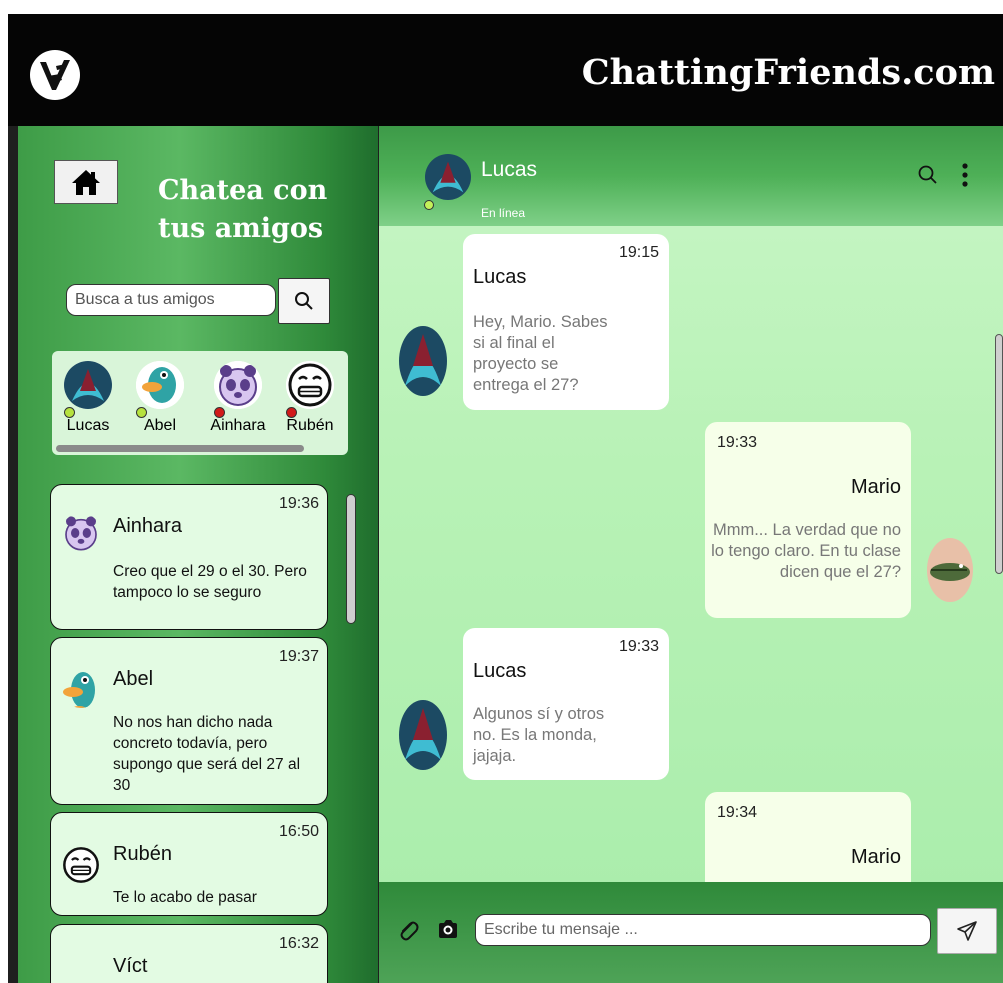 Image resolution: width=1003 pixels, height=983 pixels. What do you see at coordinates (351, 559) in the screenshot?
I see `chat-list-scrollbar` at bounding box center [351, 559].